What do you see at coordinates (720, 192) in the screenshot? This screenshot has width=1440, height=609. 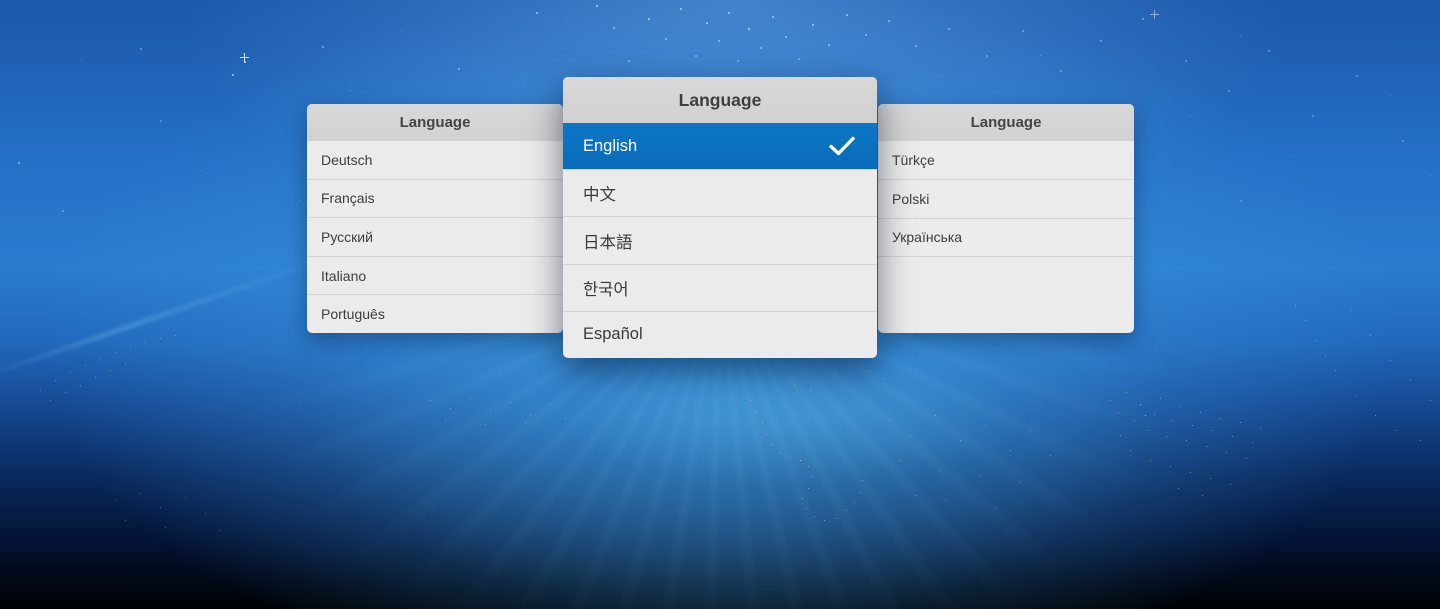 I see `language-option-chinese: 中文` at bounding box center [720, 192].